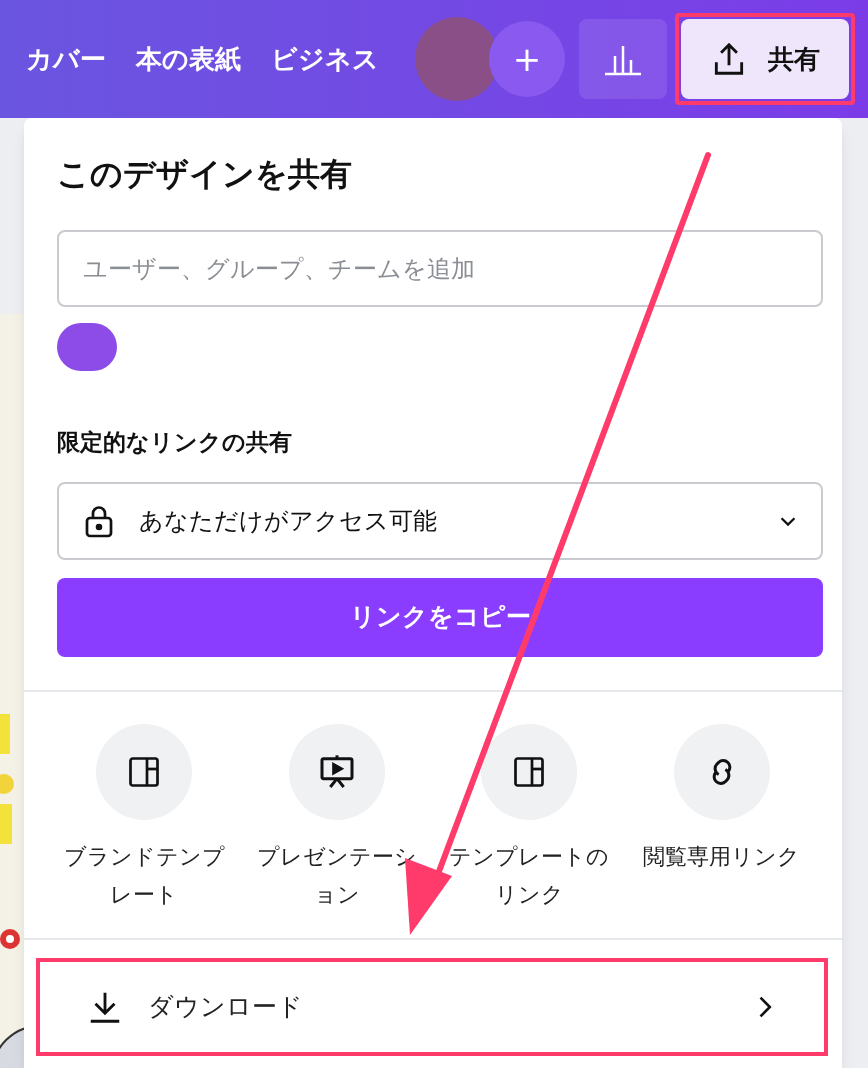  Describe the element at coordinates (440, 520) in the screenshot. I see `access-dropdown: あなただけがアクセス可能` at that location.